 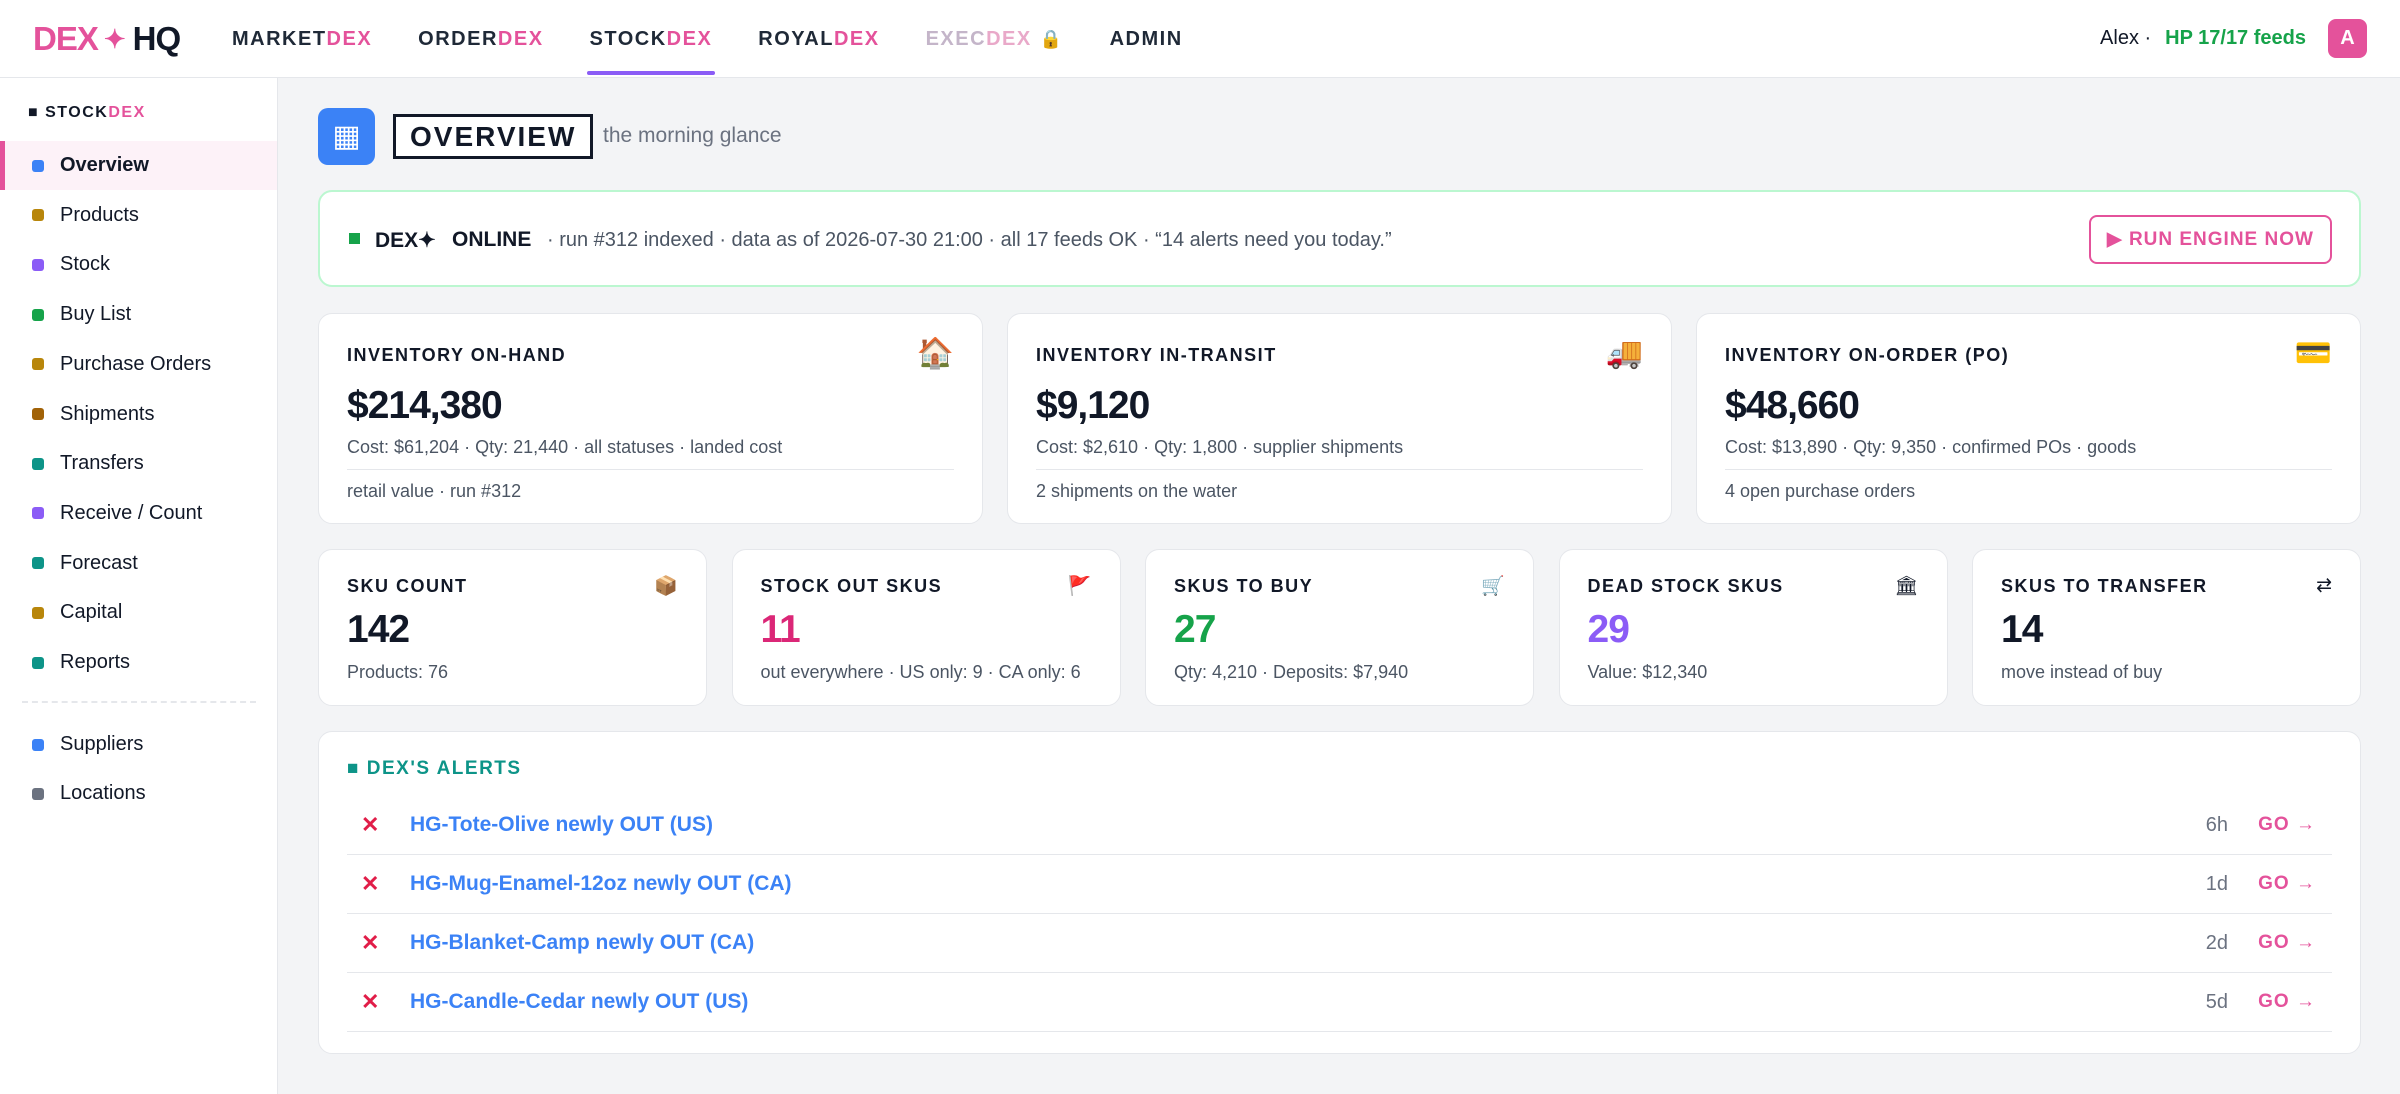 What do you see at coordinates (425, 405) in the screenshot?
I see `card-value: $214,380` at bounding box center [425, 405].